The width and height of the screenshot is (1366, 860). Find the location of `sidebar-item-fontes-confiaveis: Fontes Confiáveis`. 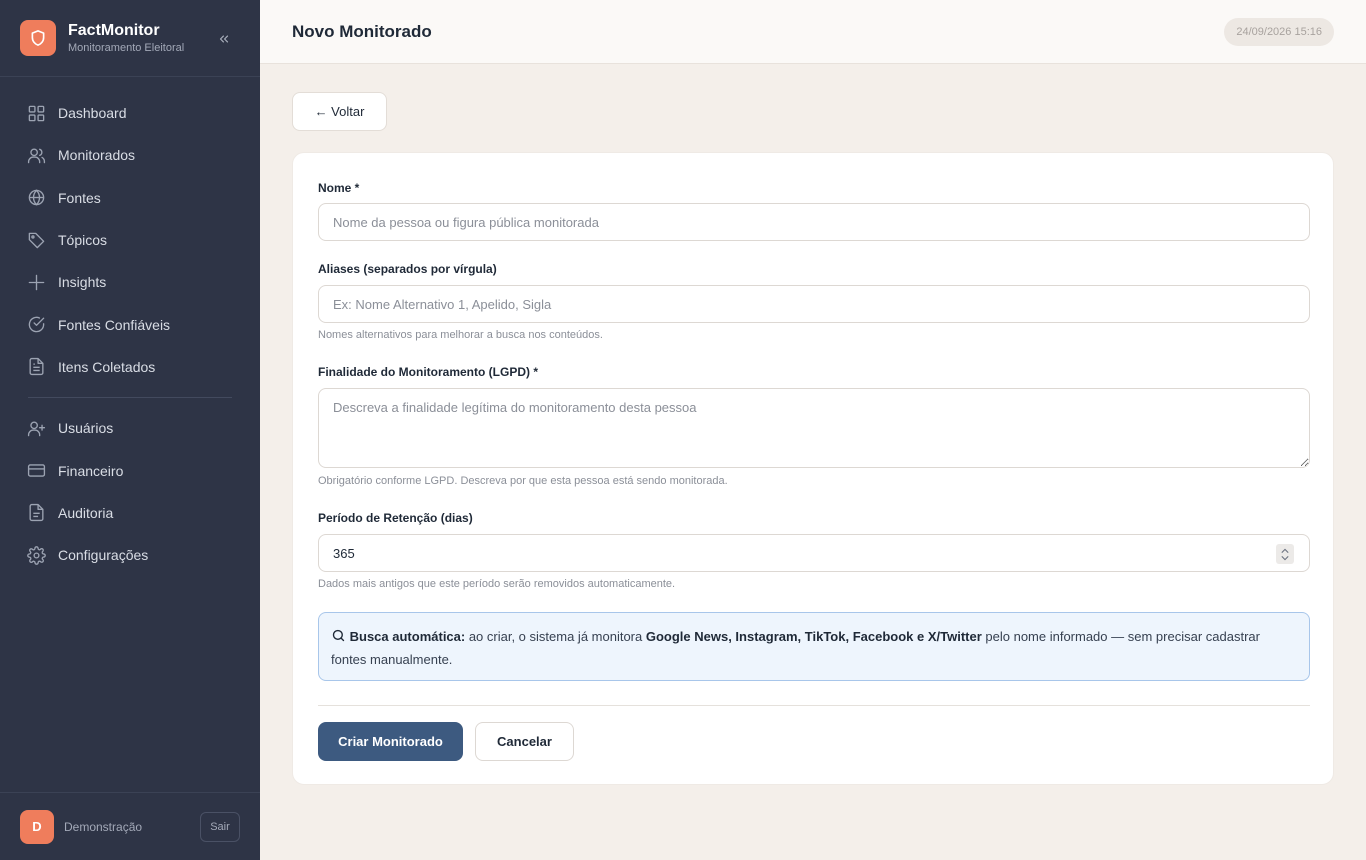

sidebar-item-fontes-confiaveis: Fontes Confiáveis is located at coordinates (130, 324).